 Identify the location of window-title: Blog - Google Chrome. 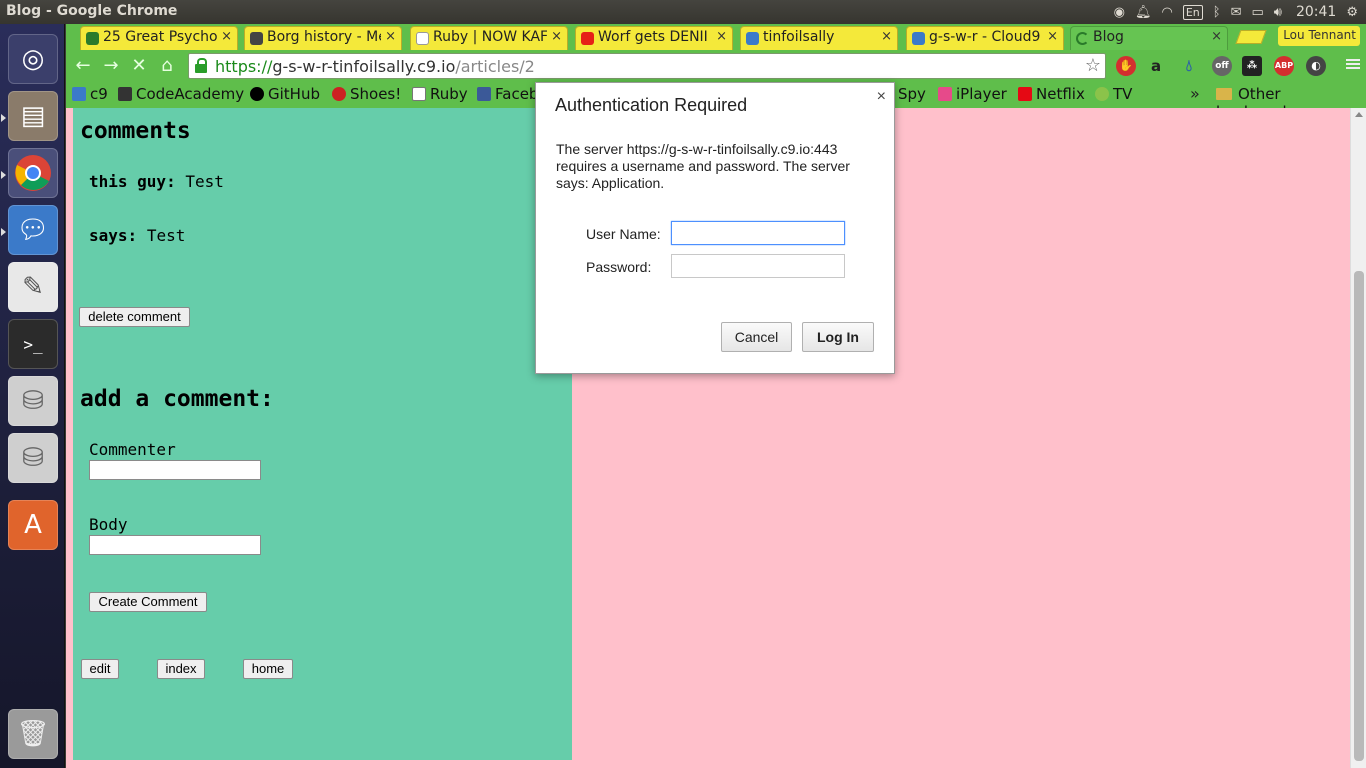
(92, 11).